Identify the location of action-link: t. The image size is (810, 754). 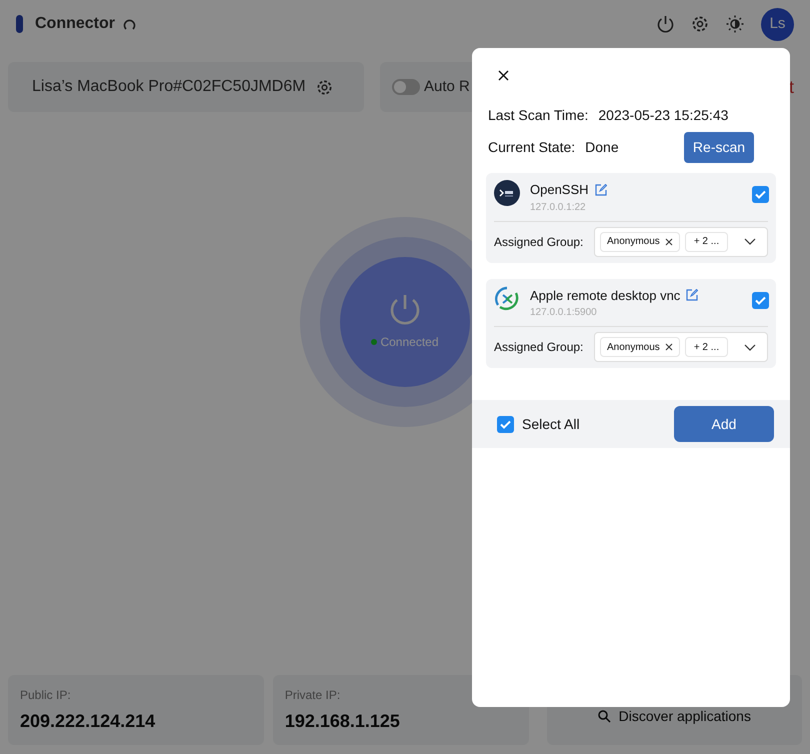
(791, 87).